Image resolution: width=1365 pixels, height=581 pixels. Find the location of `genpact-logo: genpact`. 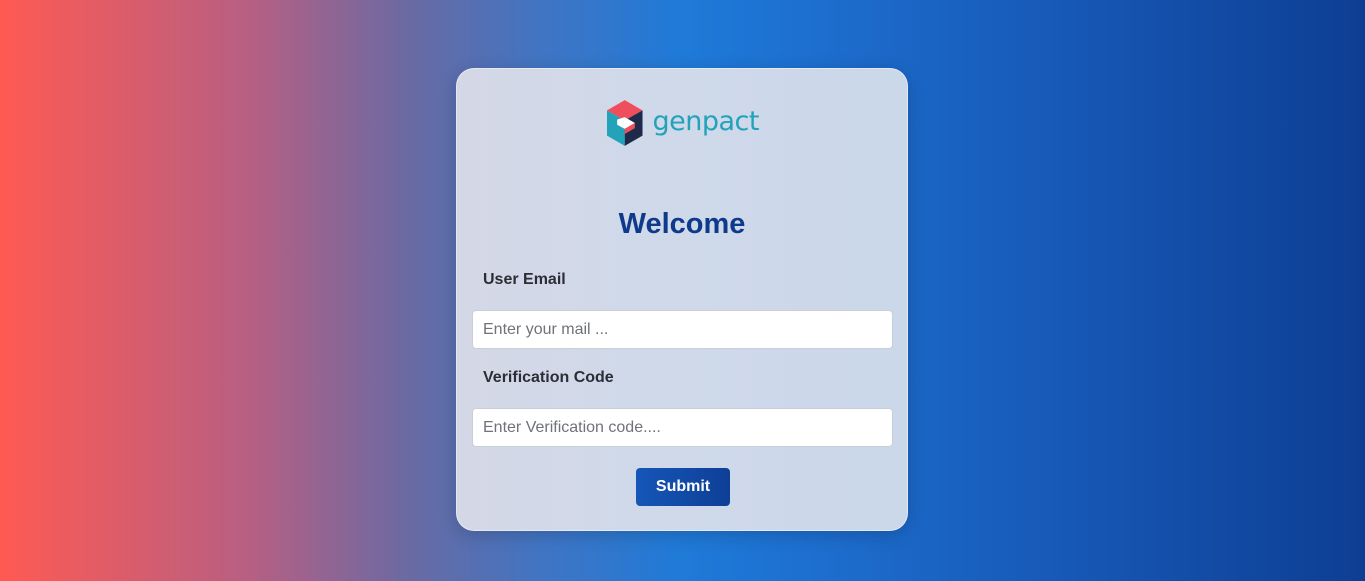

genpact-logo: genpact is located at coordinates (683, 123).